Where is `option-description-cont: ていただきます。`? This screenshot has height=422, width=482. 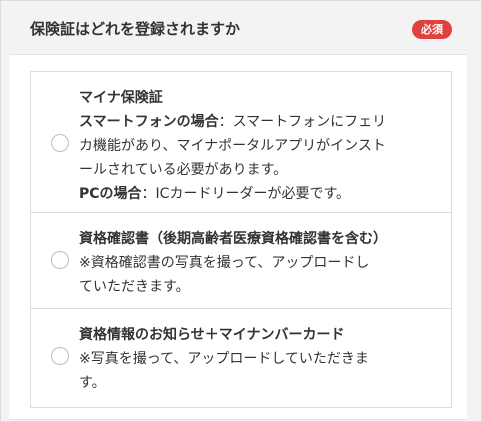 option-description-cont: ていただきます。 is located at coordinates (134, 287).